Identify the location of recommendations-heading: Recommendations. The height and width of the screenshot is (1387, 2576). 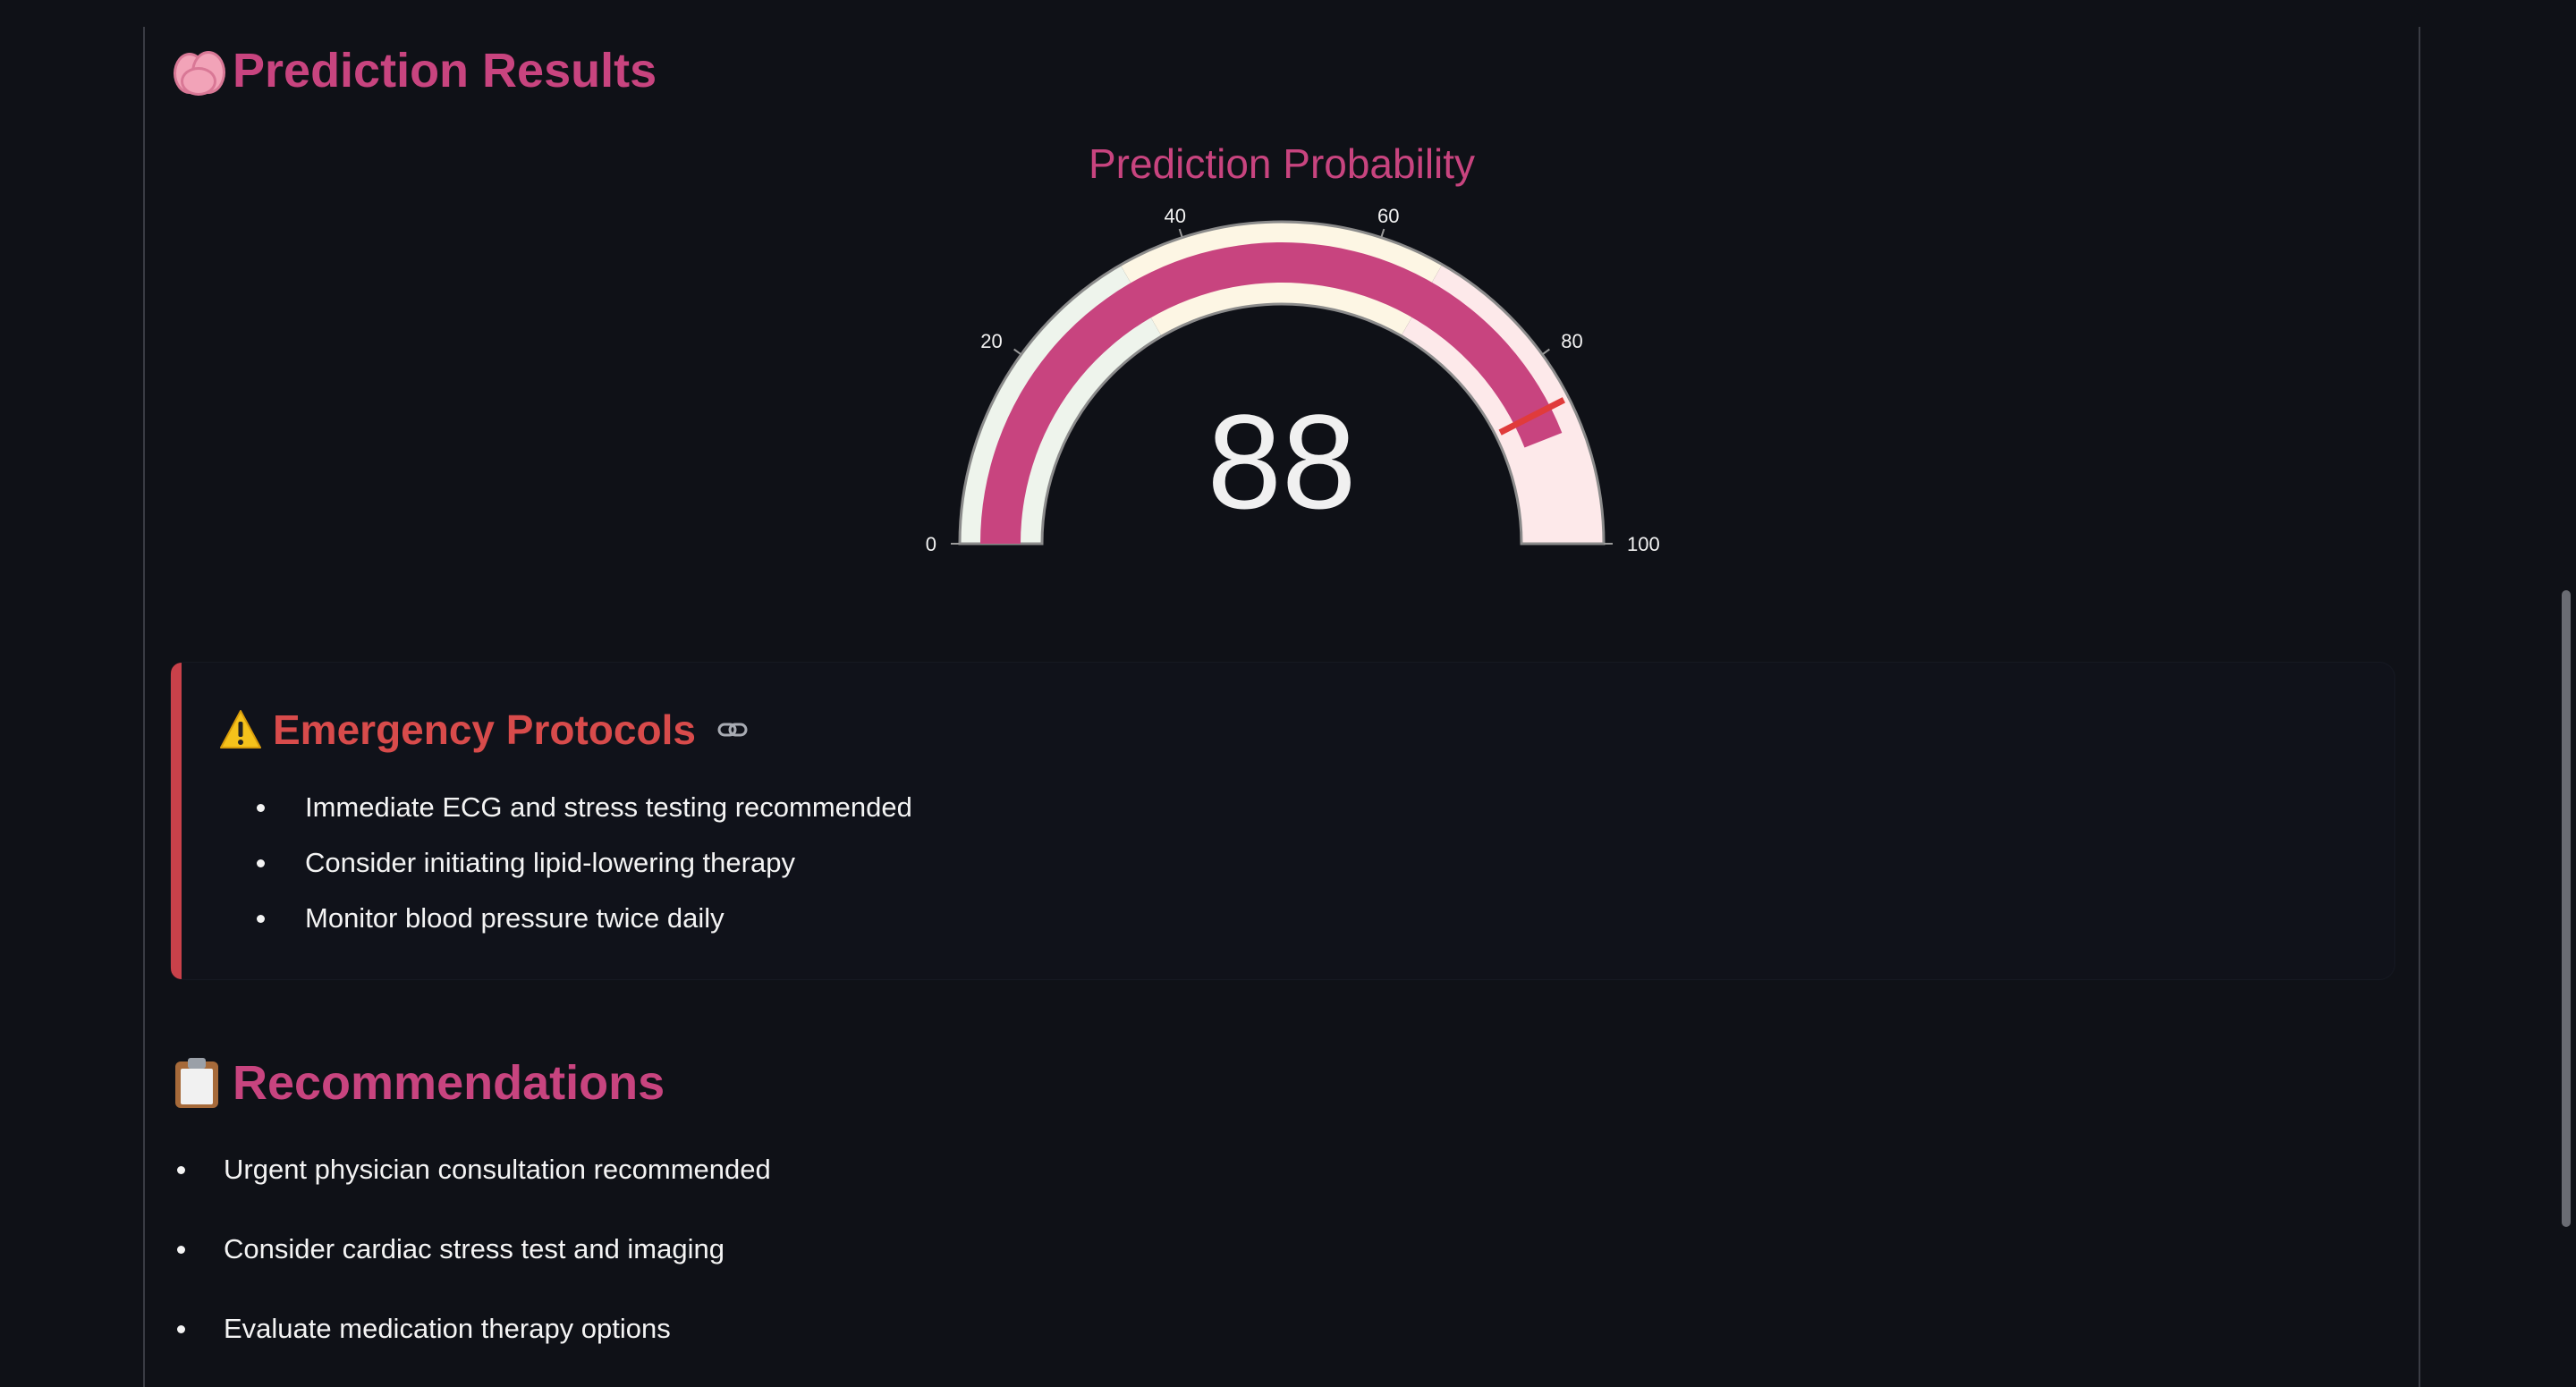
(417, 1083).